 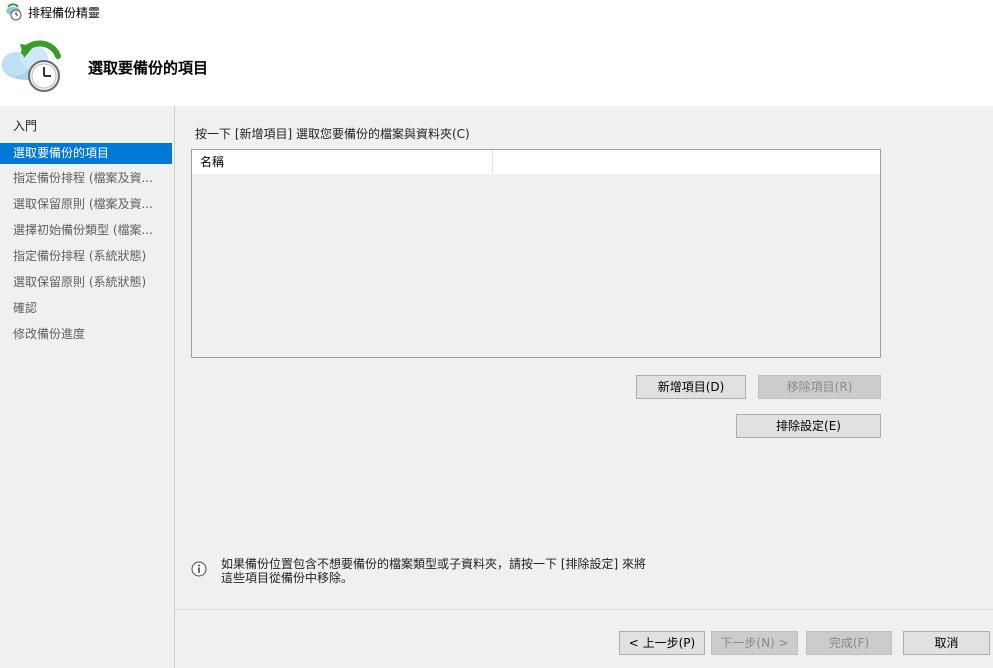 I want to click on exclusion-settings-button: 排除設定(E), so click(x=808, y=426).